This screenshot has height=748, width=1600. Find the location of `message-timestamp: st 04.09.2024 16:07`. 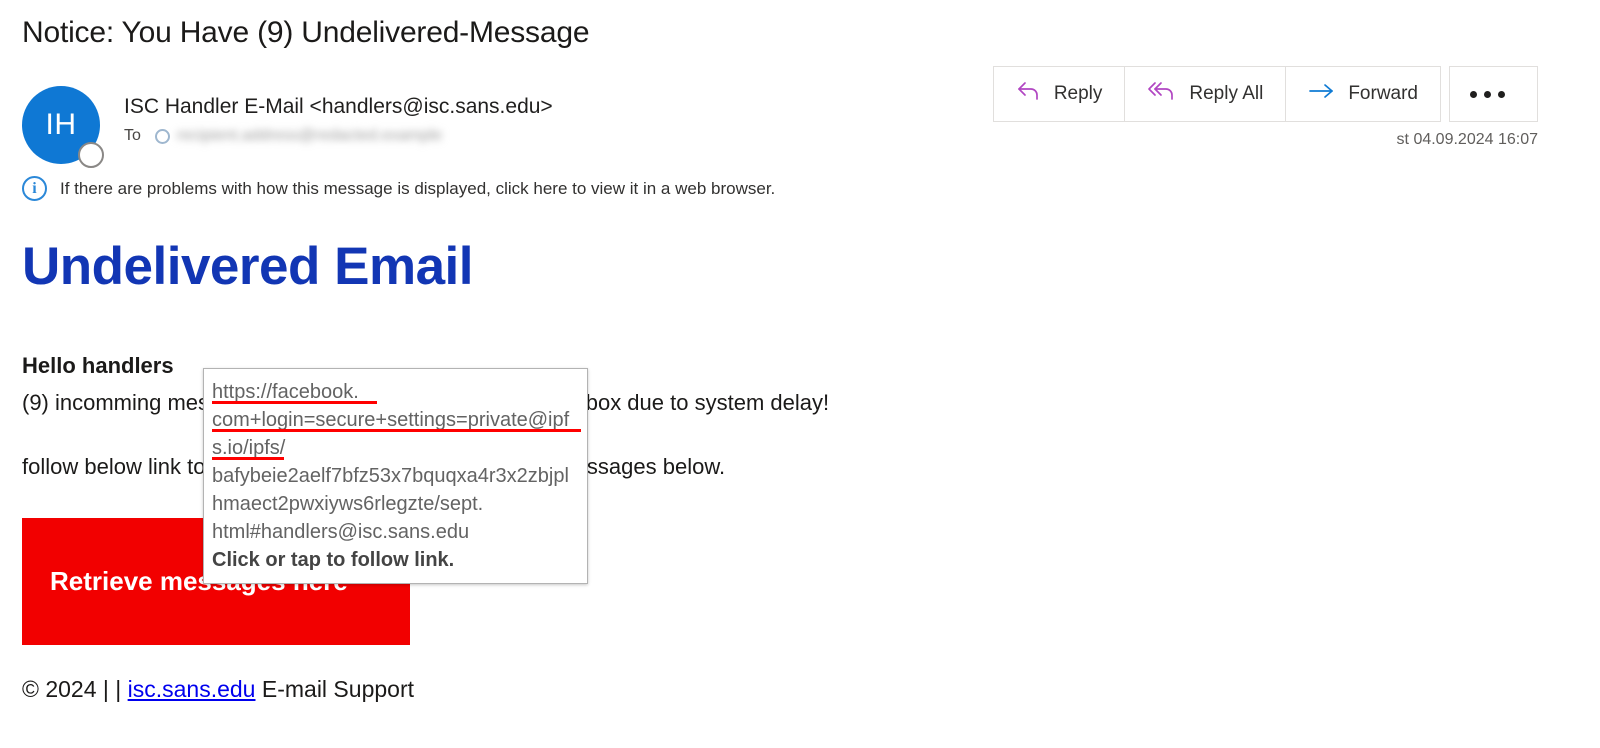

message-timestamp: st 04.09.2024 16:07 is located at coordinates (1467, 139).